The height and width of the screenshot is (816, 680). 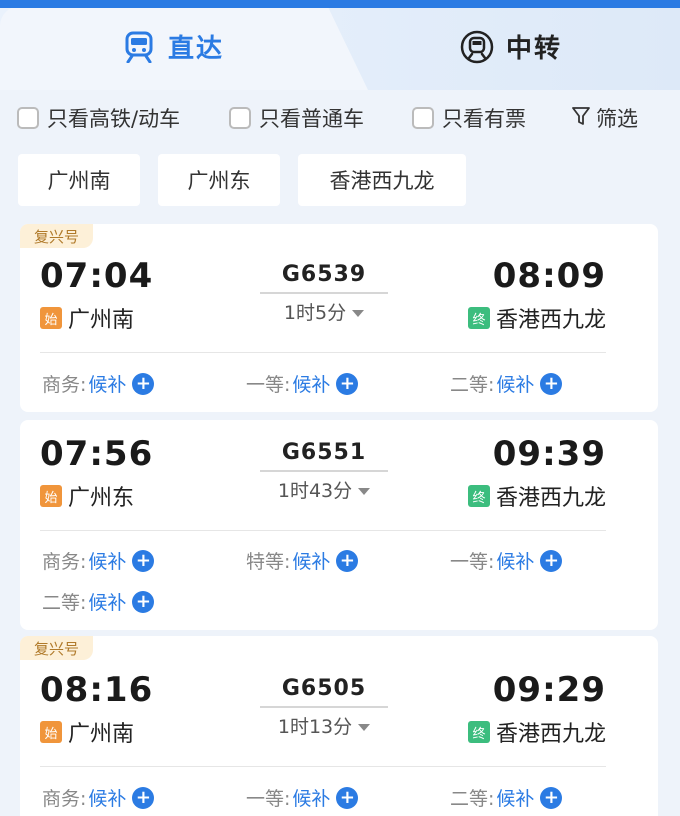 I want to click on departure-time: 07:04, so click(x=97, y=276).